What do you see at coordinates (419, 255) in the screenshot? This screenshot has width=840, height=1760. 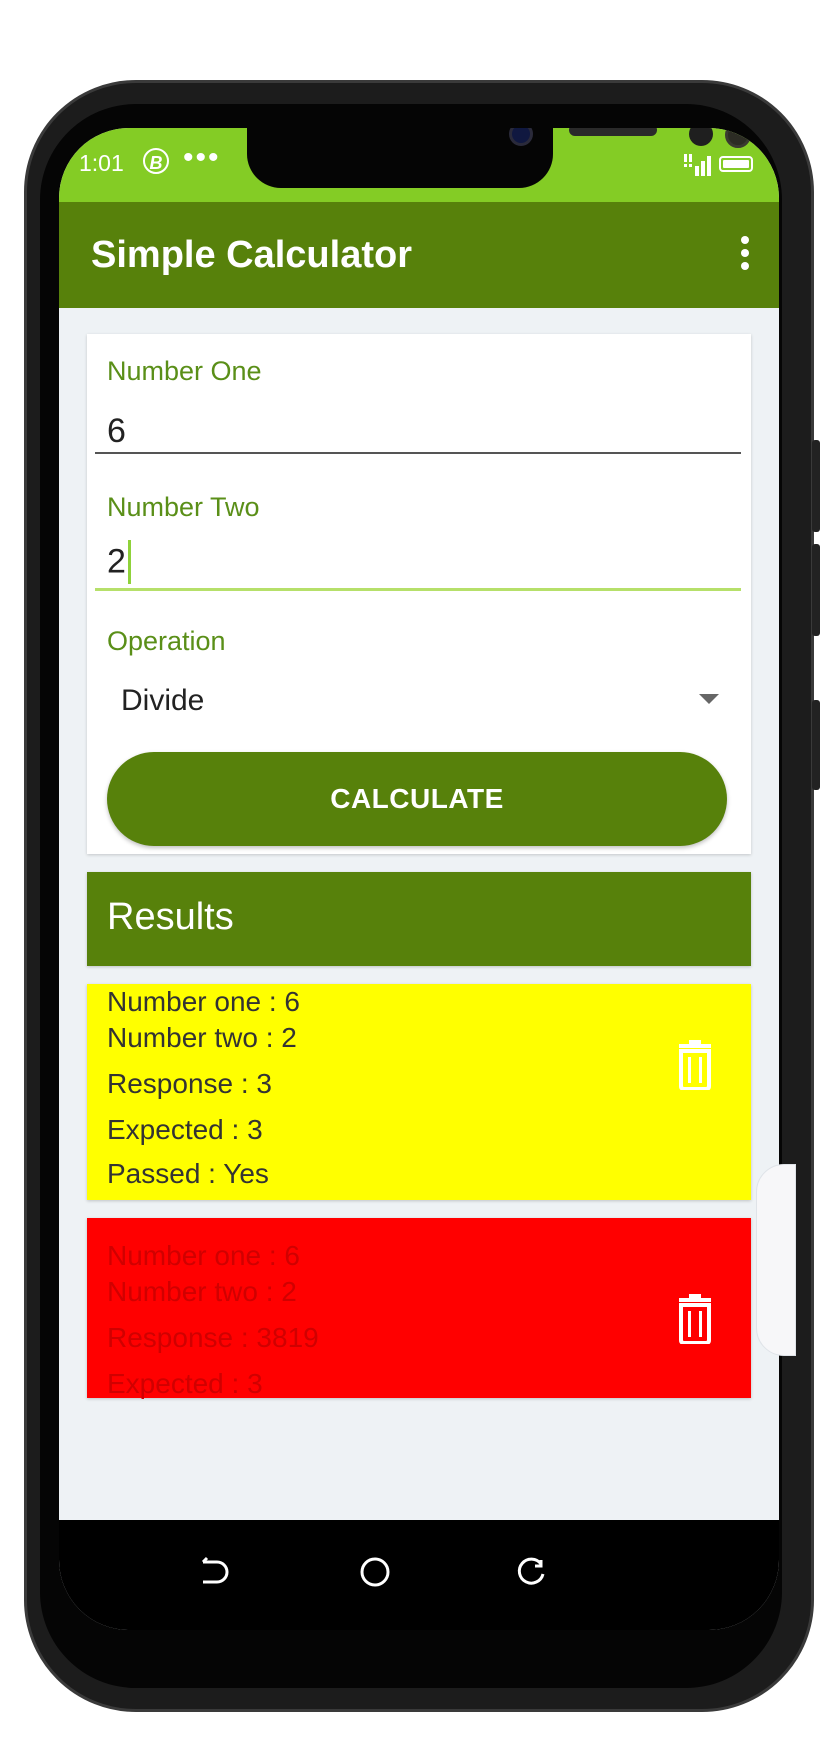 I see `app-bar: Simple Calculator` at bounding box center [419, 255].